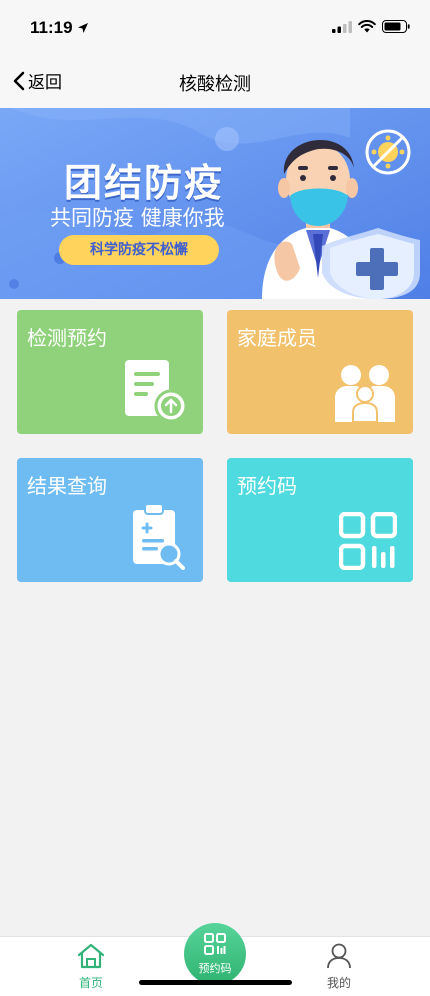 The image size is (430, 996). I want to click on status-bar: 11:19, so click(215, 28).